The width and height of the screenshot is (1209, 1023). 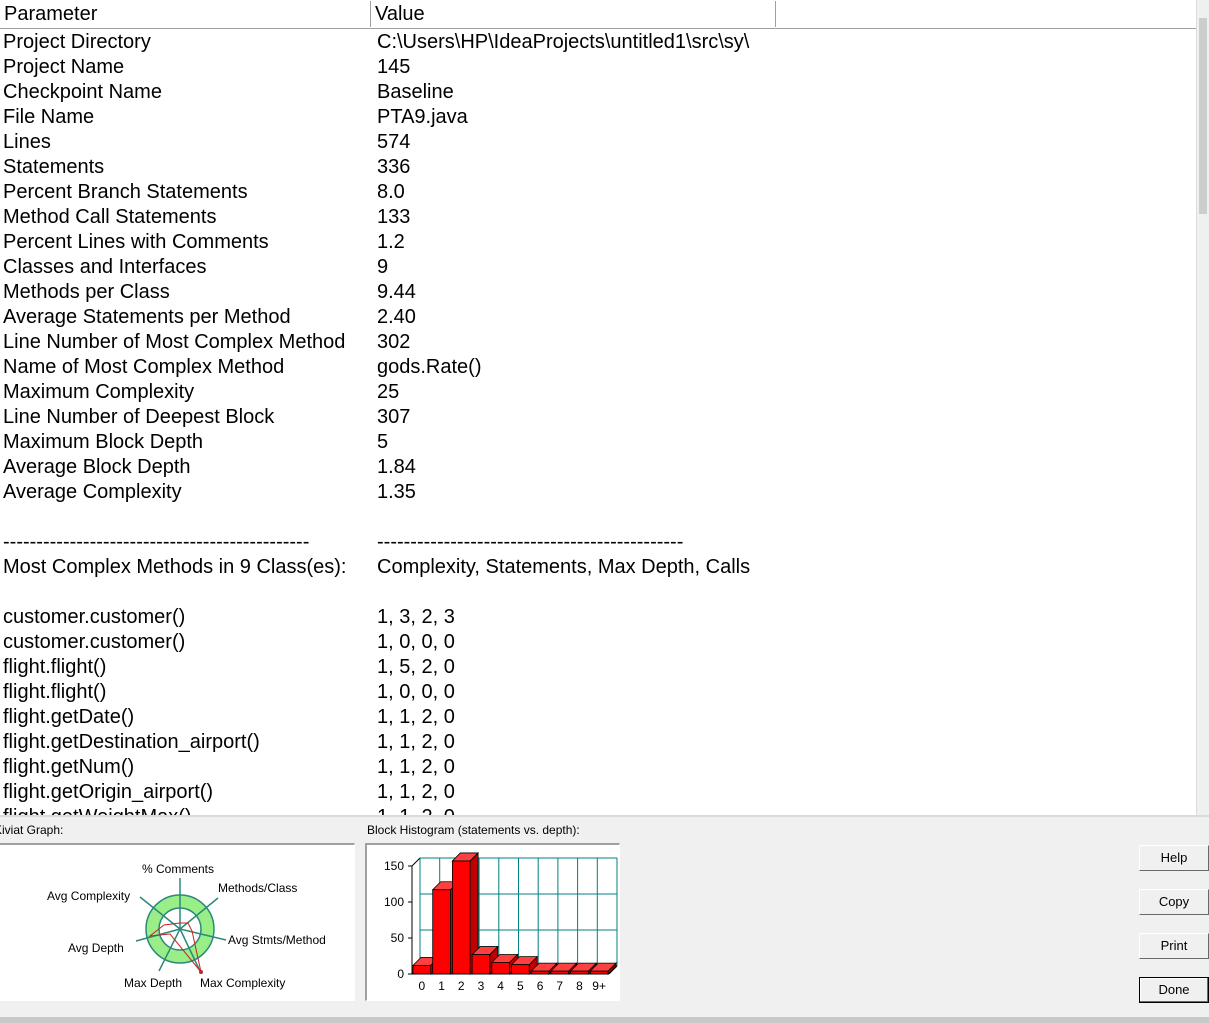 What do you see at coordinates (598, 617) in the screenshot?
I see `list-row: customer.customer() 1, 3, 2, 3` at bounding box center [598, 617].